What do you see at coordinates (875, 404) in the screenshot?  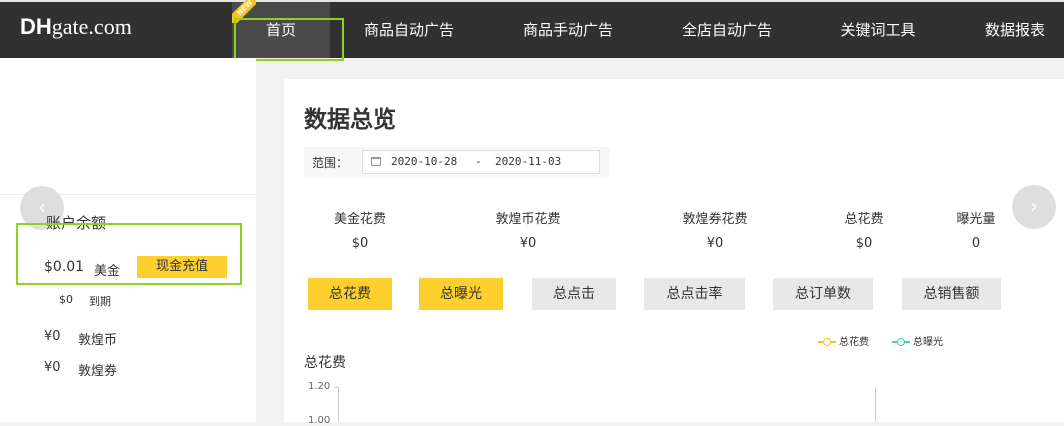 I see `chart-gridline` at bounding box center [875, 404].